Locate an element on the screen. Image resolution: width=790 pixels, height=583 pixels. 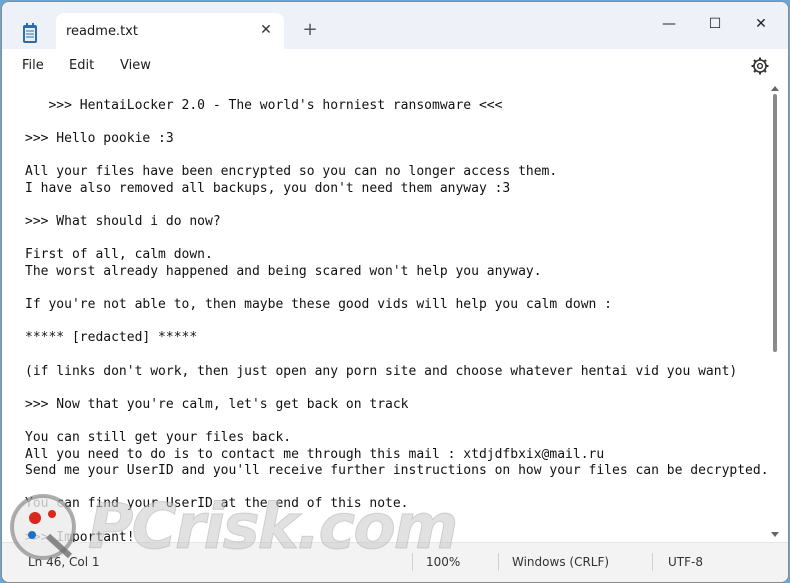
vertical-scrollbar is located at coordinates (776, 314).